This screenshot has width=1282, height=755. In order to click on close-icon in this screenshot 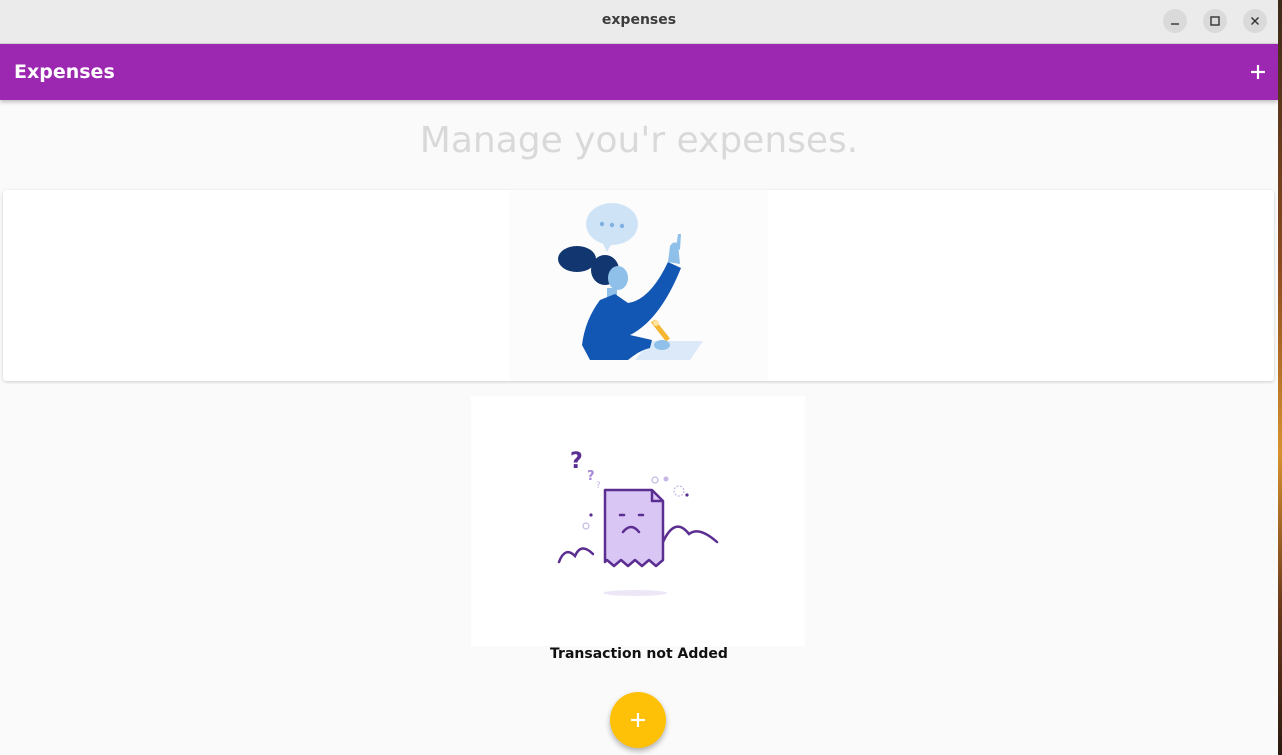, I will do `click(1255, 21)`.